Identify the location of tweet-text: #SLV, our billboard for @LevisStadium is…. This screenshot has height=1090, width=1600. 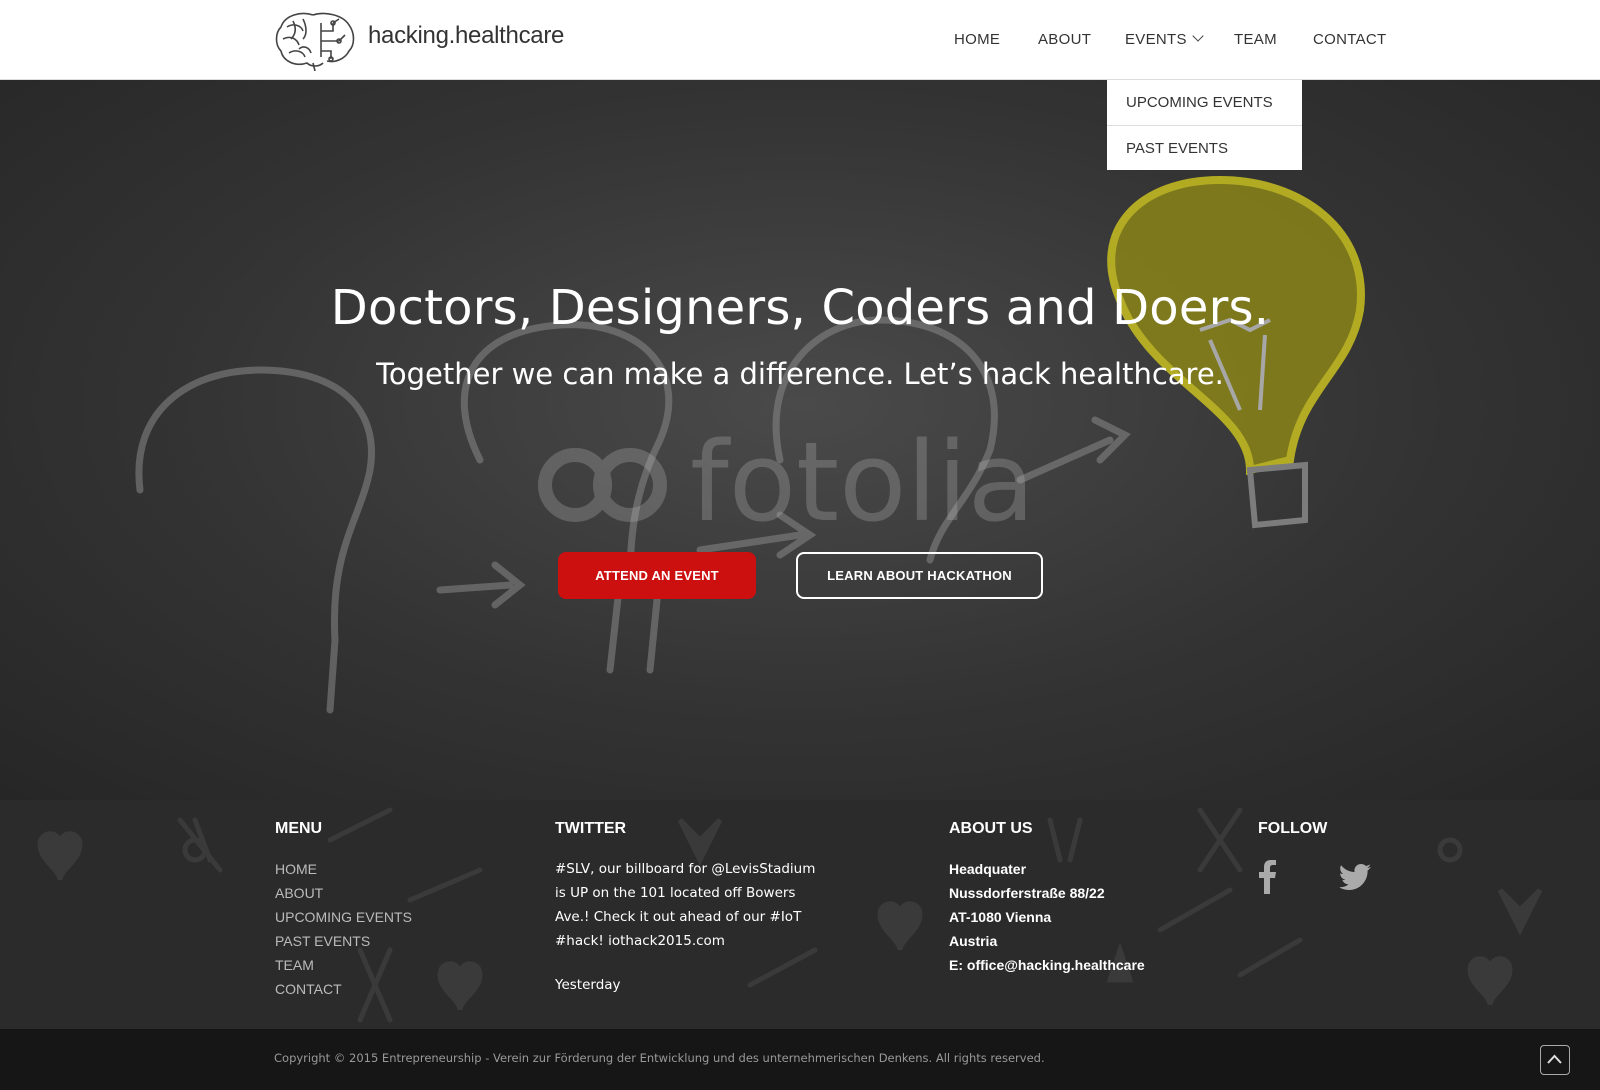
(690, 905).